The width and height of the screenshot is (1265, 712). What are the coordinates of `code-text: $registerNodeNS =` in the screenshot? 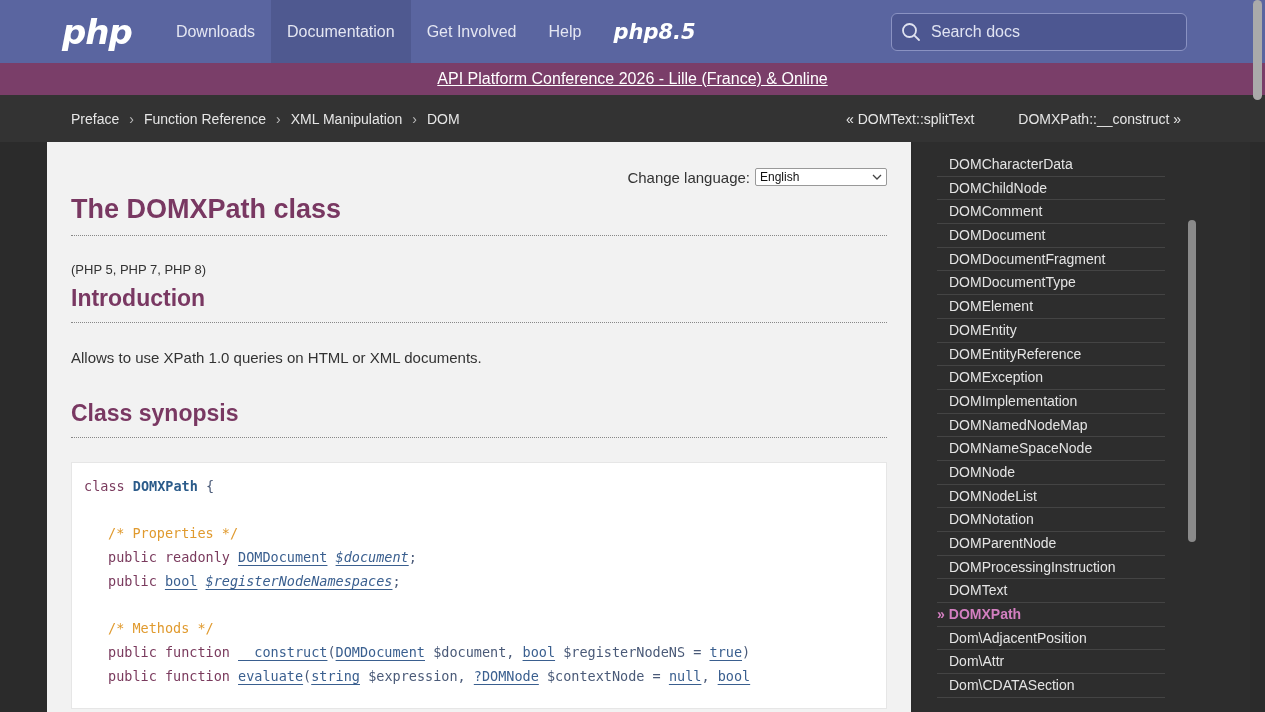 It's located at (632, 651).